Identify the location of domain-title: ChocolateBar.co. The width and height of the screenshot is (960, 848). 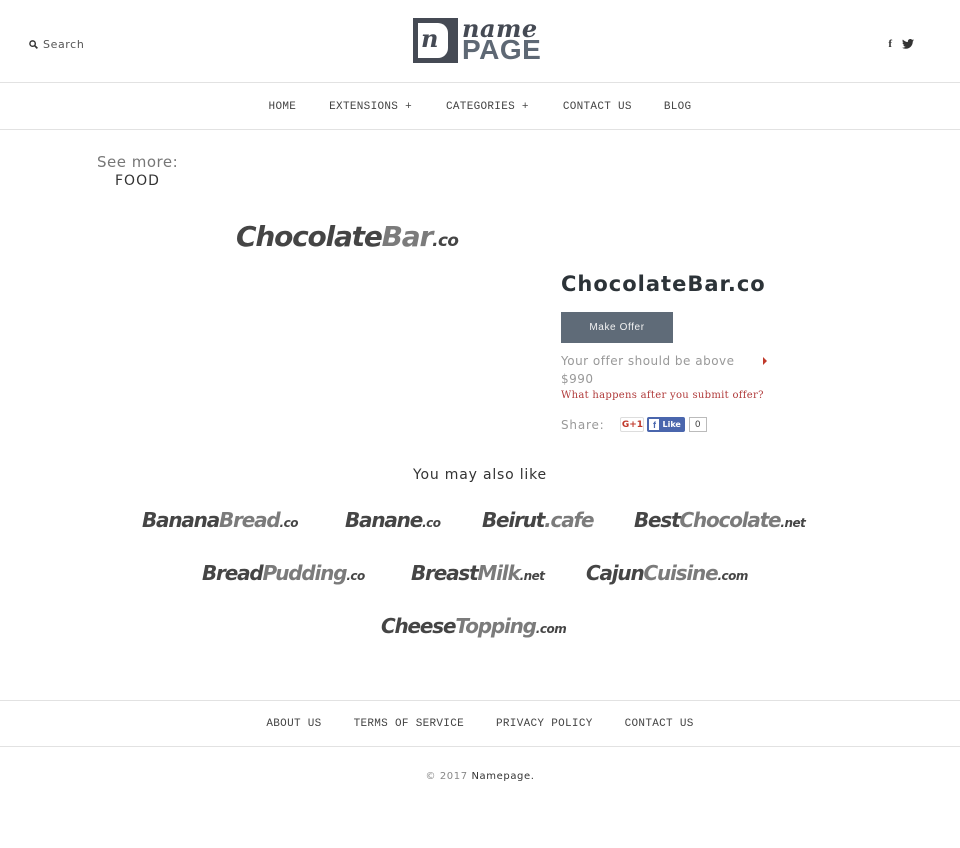
(663, 284).